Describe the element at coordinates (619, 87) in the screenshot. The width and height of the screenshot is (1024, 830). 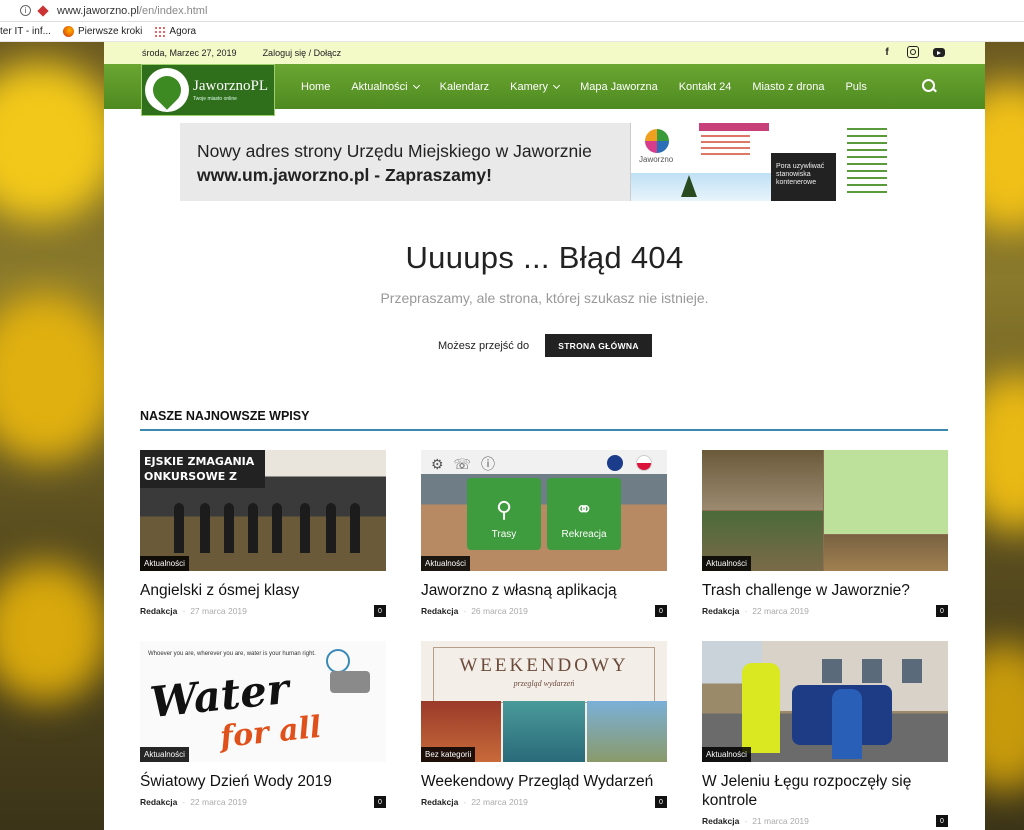
I see `menu-item-mapa: Mapa Jaworzna` at that location.